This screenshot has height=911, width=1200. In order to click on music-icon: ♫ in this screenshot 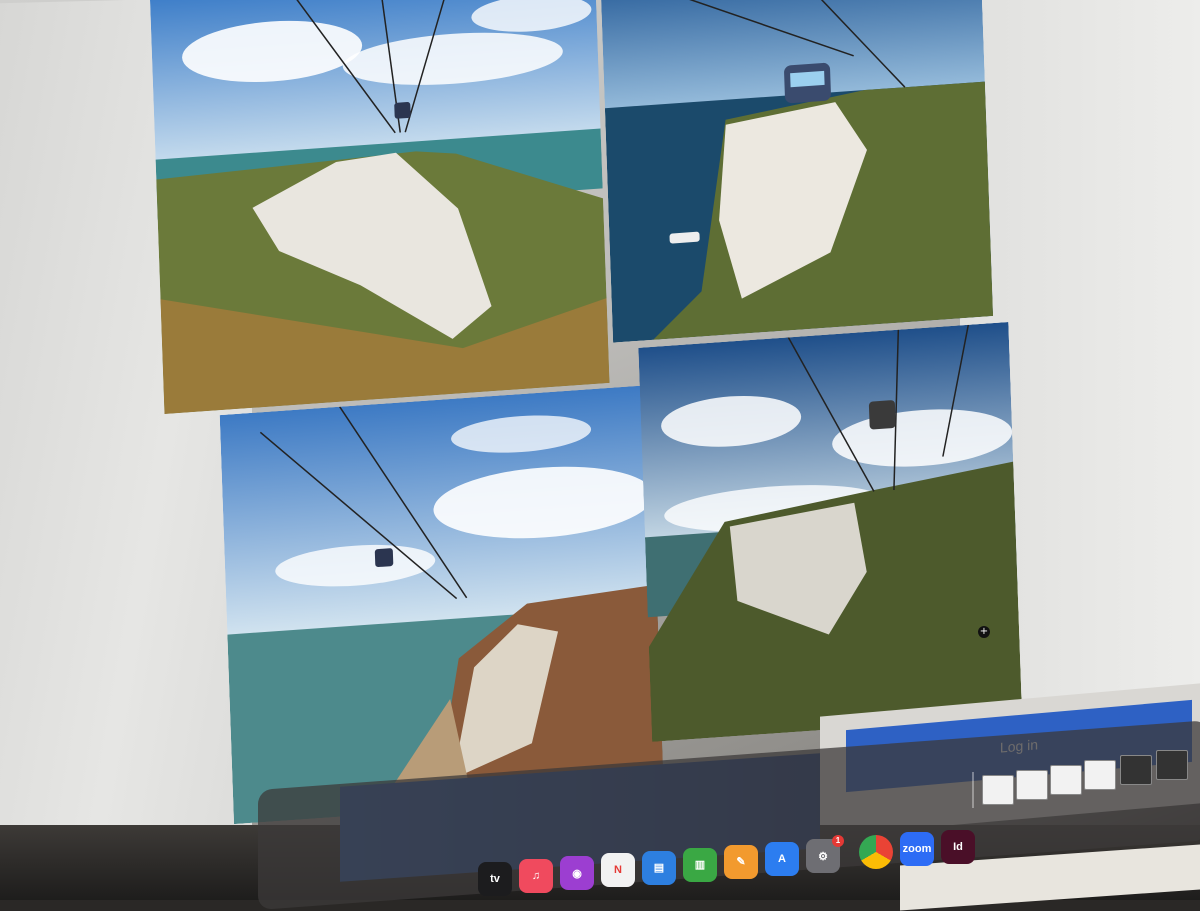, I will do `click(536, 876)`.